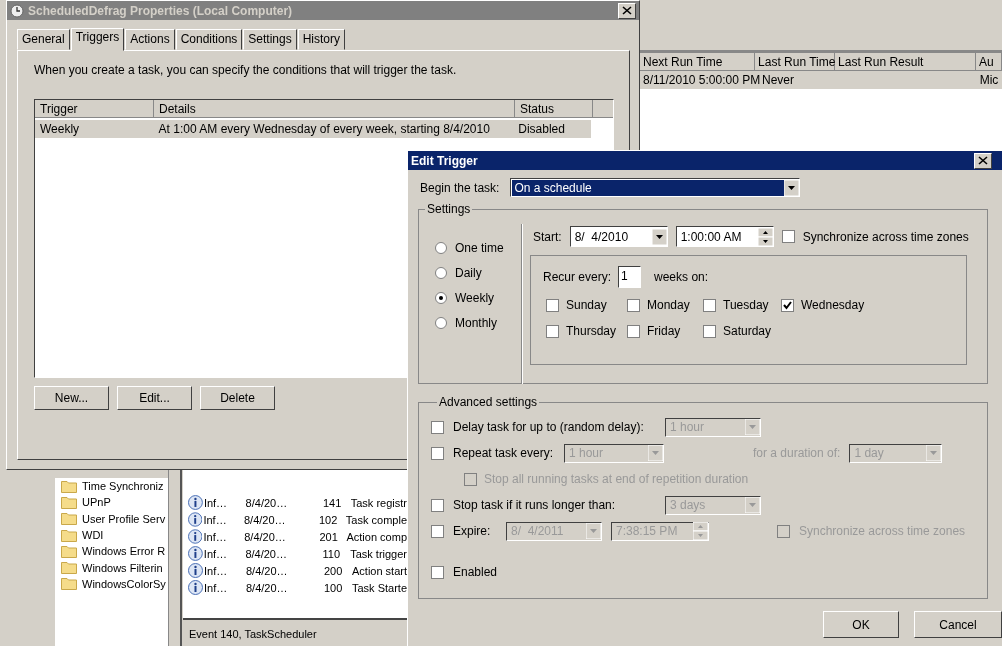  I want to click on close-icon, so click(983, 160).